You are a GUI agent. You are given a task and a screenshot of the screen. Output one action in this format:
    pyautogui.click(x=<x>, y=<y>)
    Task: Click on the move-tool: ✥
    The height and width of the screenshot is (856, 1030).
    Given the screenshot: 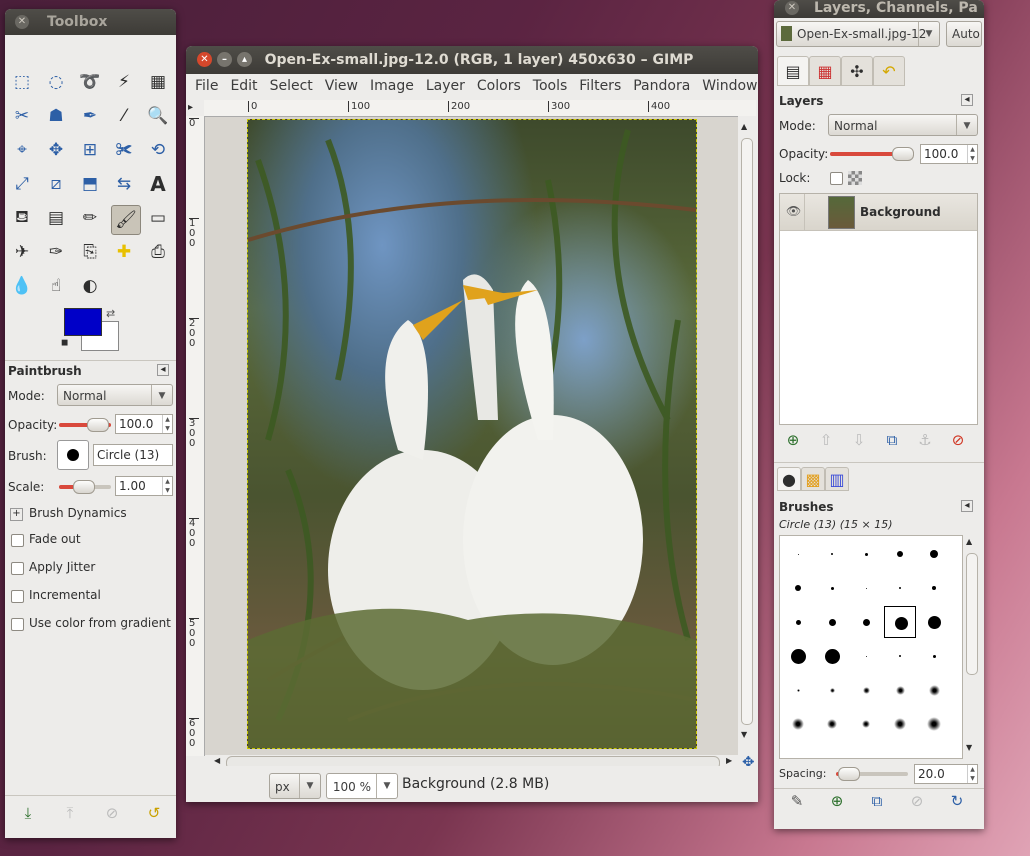 What is the action you would take?
    pyautogui.click(x=56, y=150)
    